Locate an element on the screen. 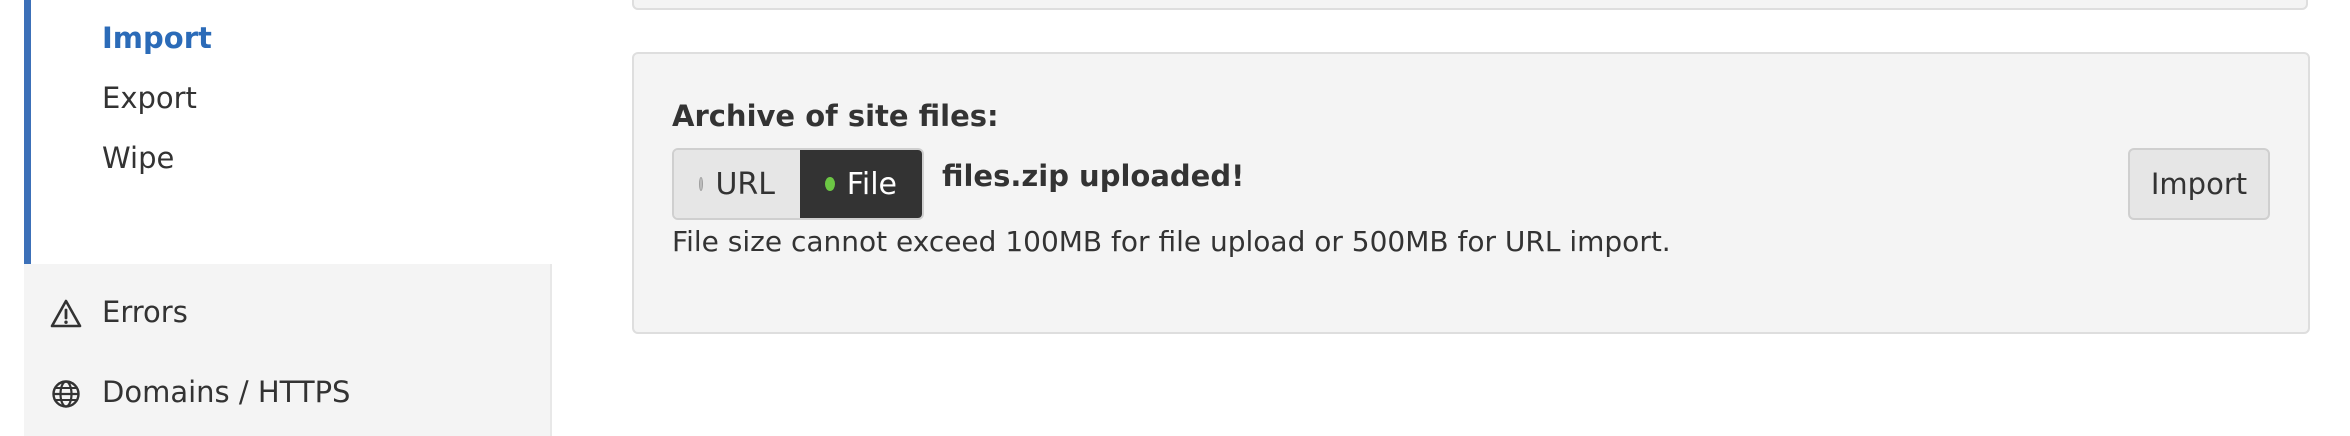  submenu-accent-bar is located at coordinates (27, 132).